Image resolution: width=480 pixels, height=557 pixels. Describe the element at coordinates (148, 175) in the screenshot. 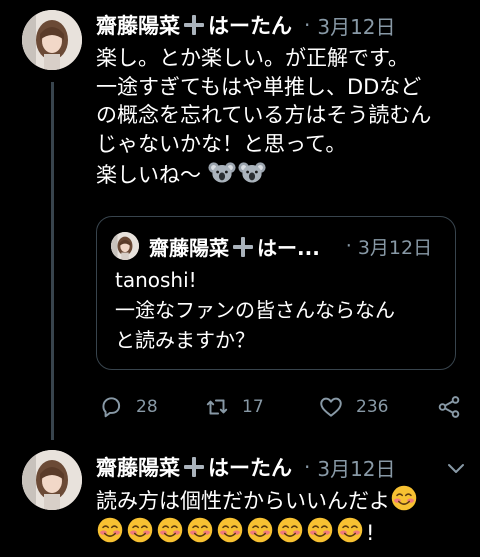

I see `tweet-text-fragment: 楽しいね〜` at that location.